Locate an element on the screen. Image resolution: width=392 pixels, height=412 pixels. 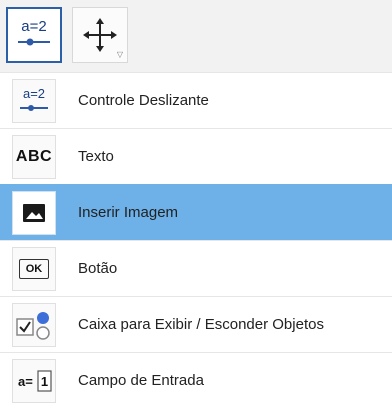
menu-item-label: Texto is located at coordinates (96, 156).